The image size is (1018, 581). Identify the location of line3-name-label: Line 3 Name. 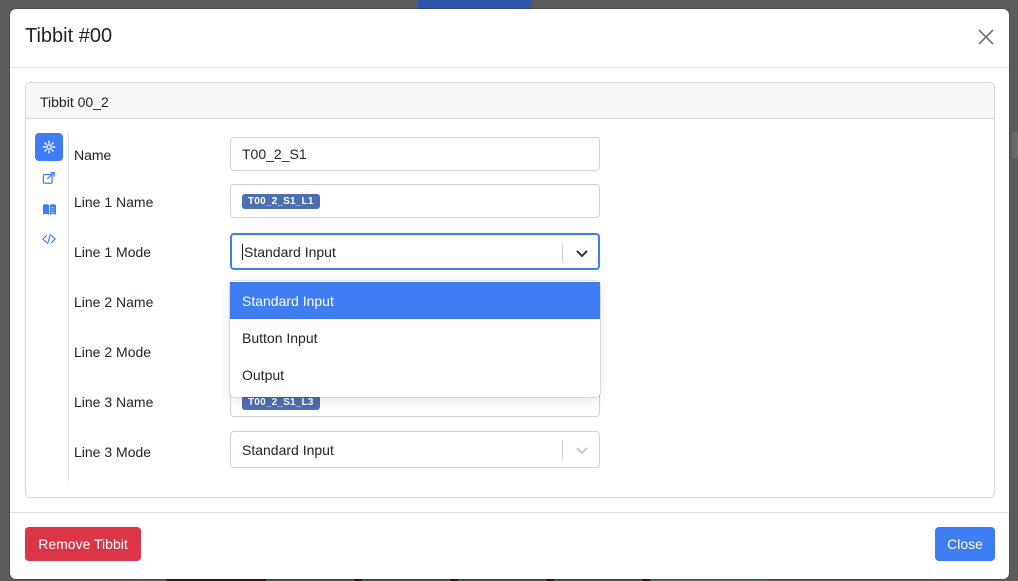
(114, 402).